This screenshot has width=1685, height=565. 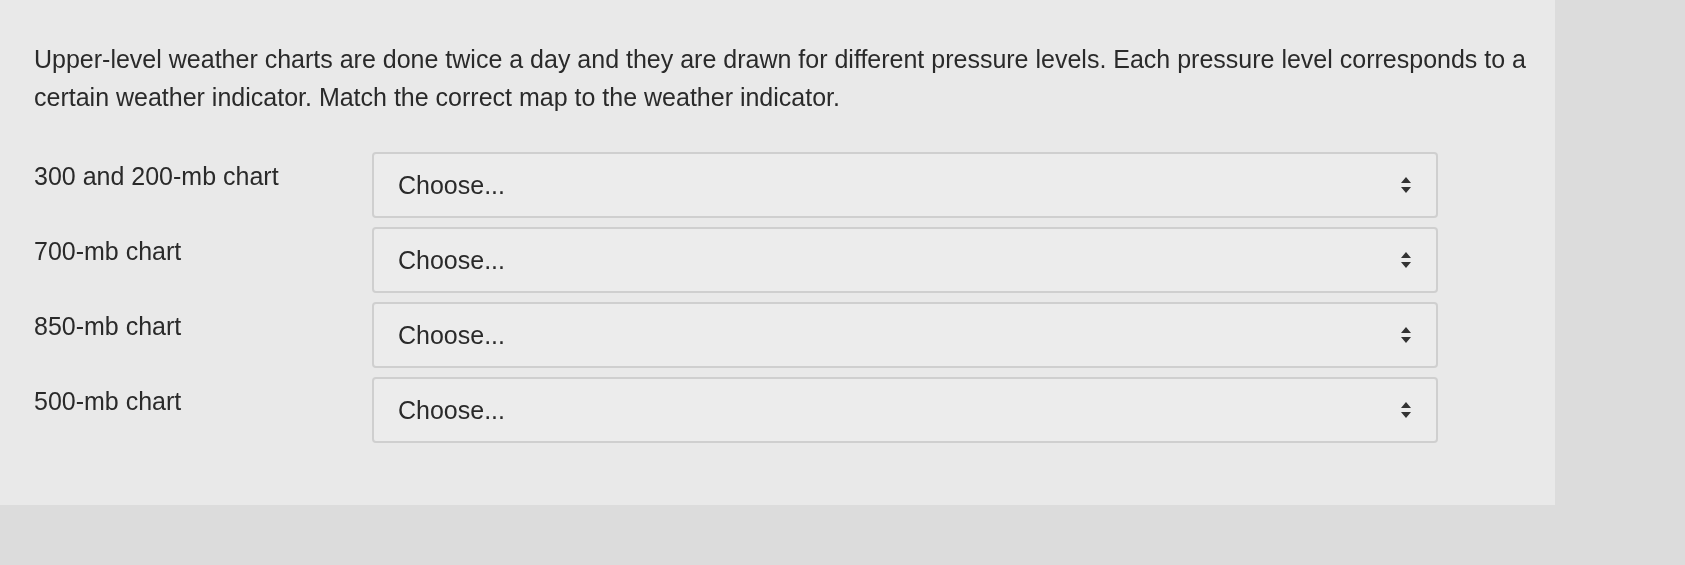 I want to click on row-label: 850-mb chart, so click(x=108, y=326).